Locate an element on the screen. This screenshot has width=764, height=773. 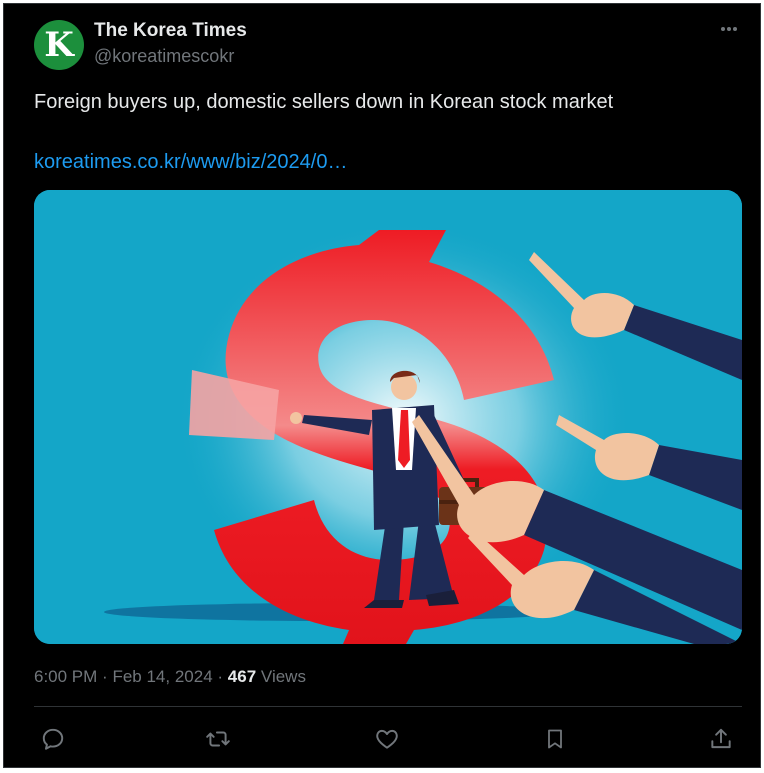
more-icon is located at coordinates (729, 29).